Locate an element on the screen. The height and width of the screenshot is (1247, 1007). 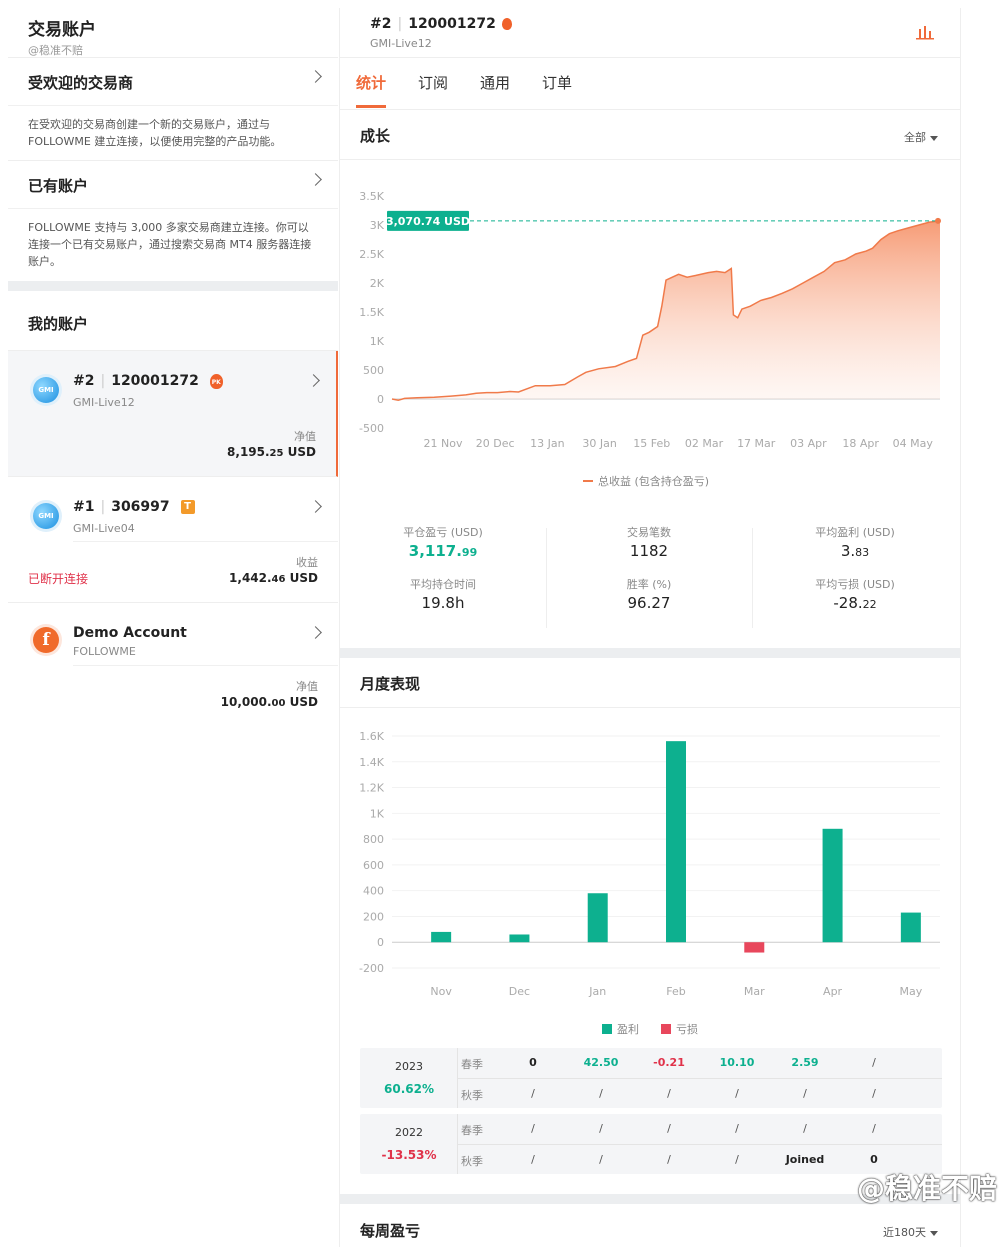
account-value: 10,000.00 USD is located at coordinates (269, 702).